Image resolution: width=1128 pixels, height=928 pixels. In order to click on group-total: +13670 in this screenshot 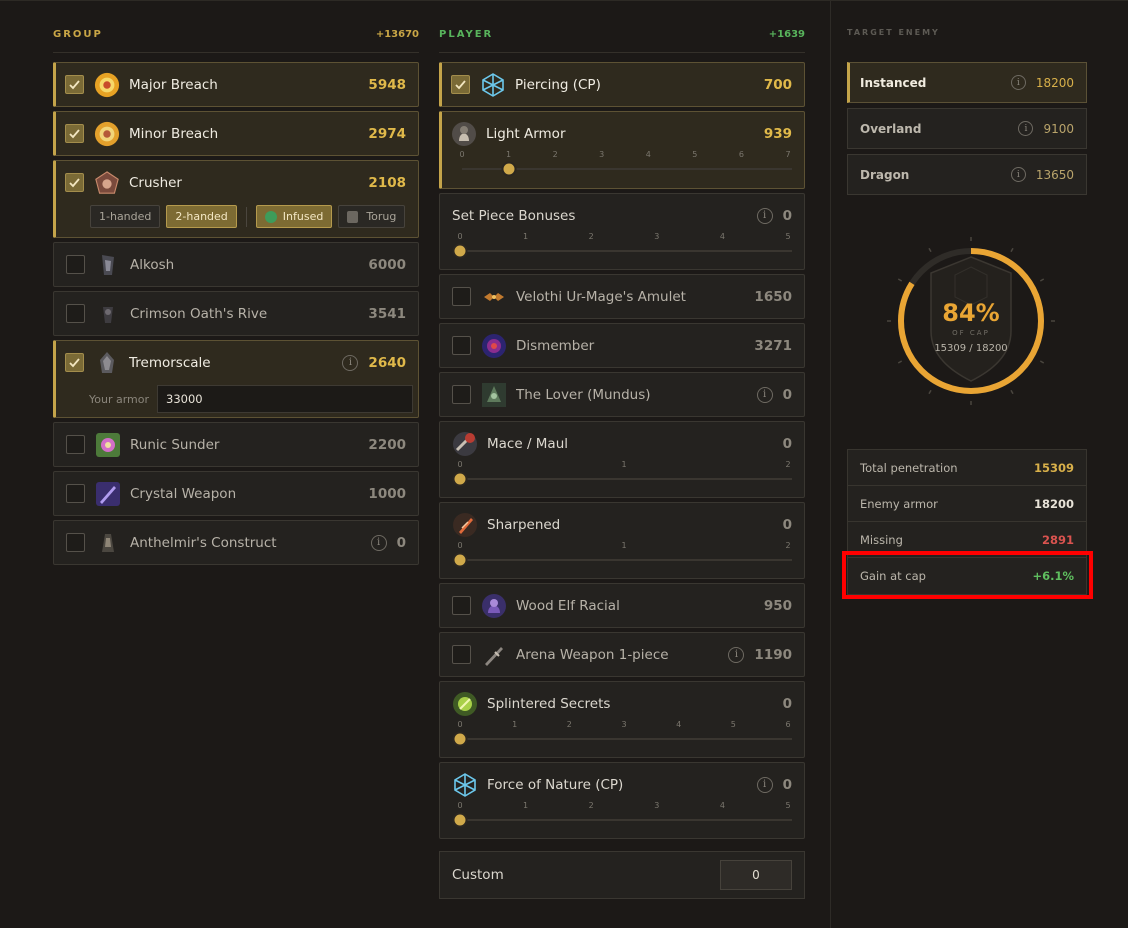, I will do `click(397, 34)`.